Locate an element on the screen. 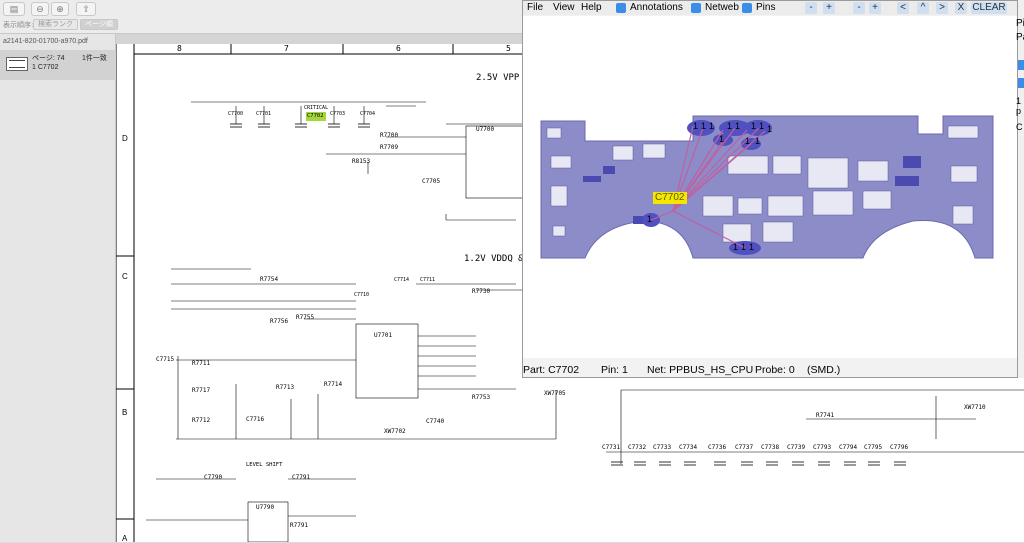 The width and height of the screenshot is (1024, 543). pan-right-button: > is located at coordinates (942, 8).